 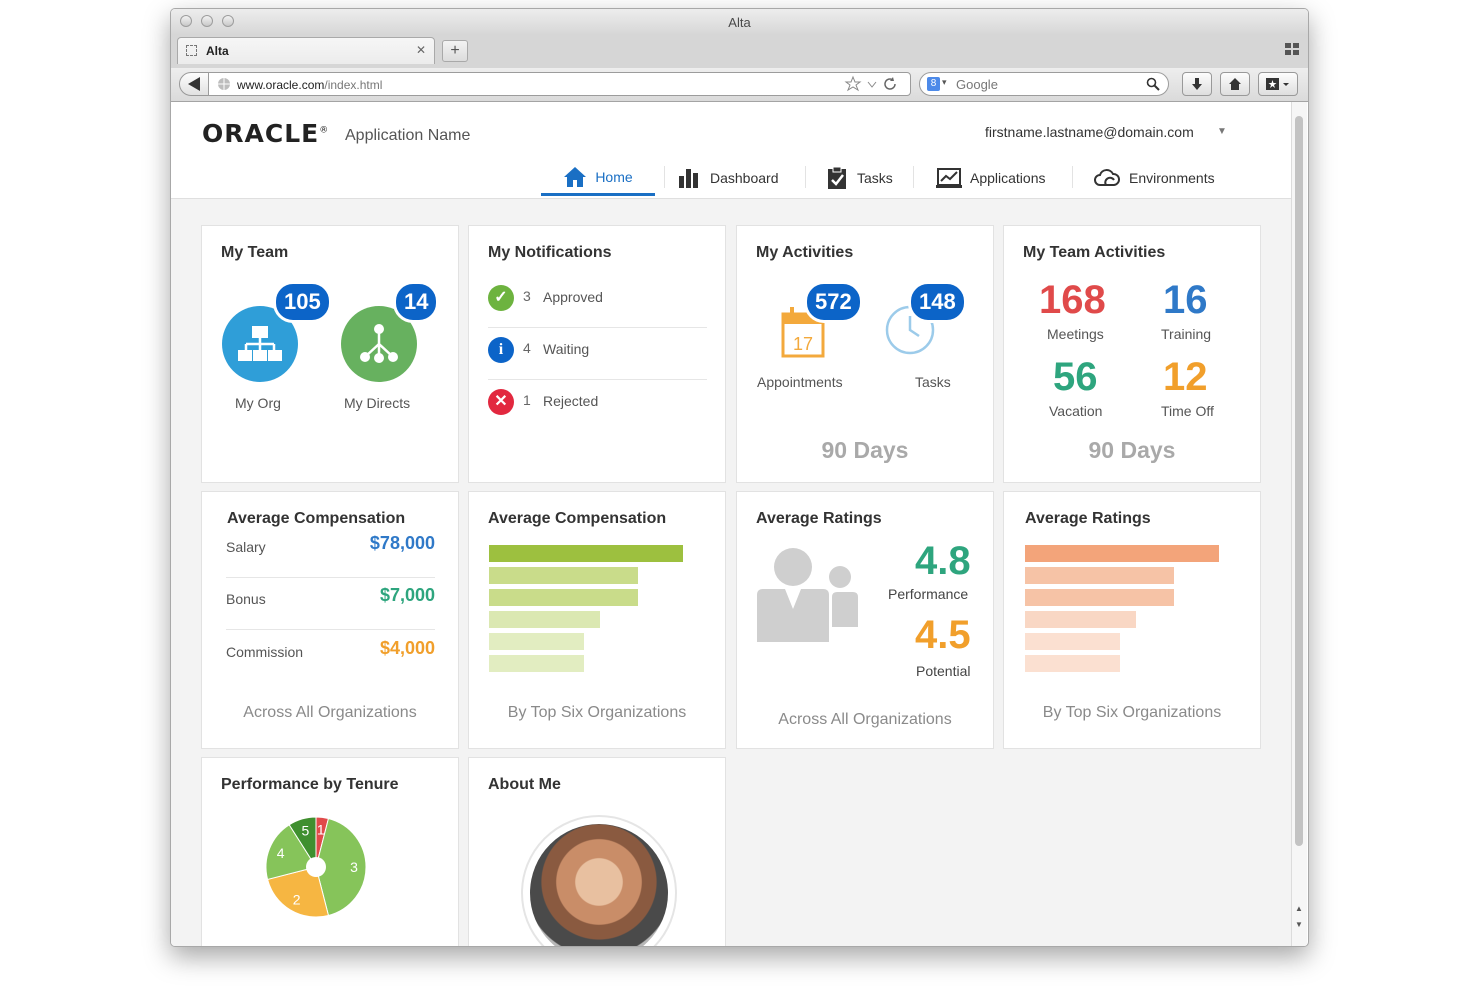 I want to click on back-arrow-icon, so click(x=194, y=84).